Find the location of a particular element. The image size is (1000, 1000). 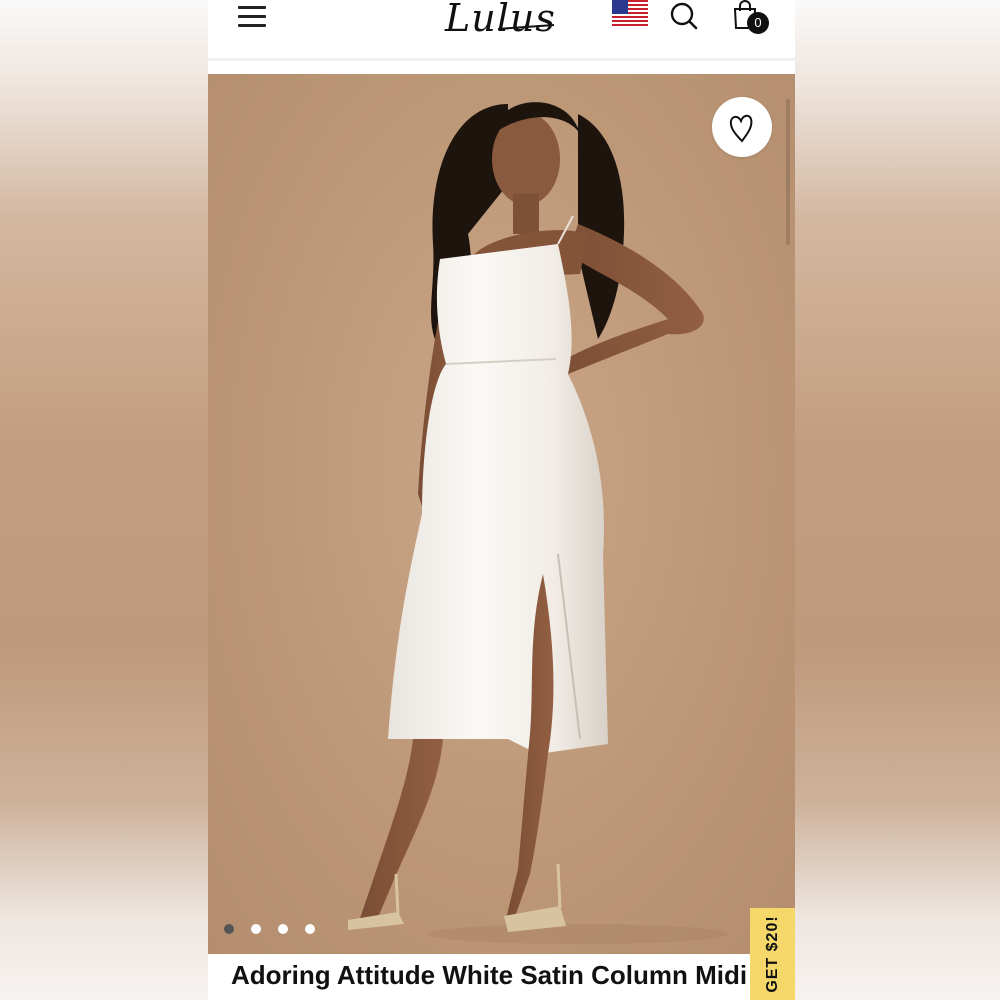

cart-button: 0 is located at coordinates (752, 18).